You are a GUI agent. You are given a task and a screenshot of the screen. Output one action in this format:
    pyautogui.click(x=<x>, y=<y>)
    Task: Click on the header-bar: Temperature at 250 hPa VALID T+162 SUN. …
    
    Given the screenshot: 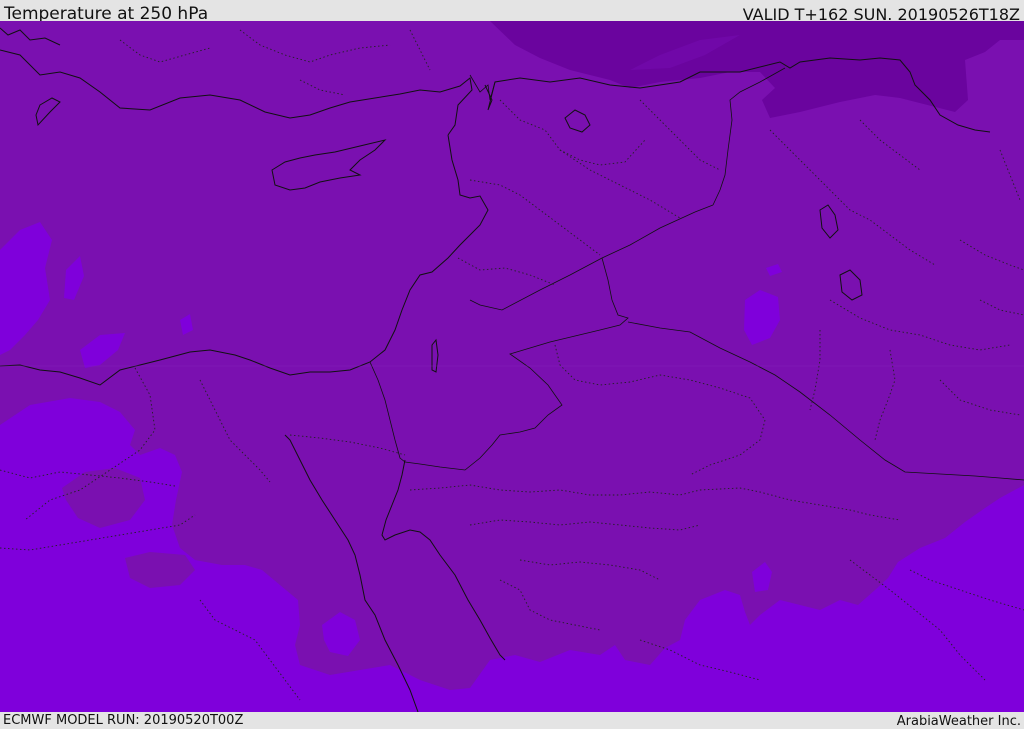 What is the action you would take?
    pyautogui.click(x=512, y=12)
    